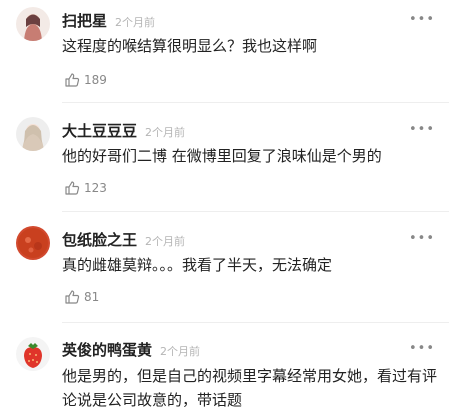 The width and height of the screenshot is (465, 415). I want to click on comment-text: 他是男的，但是自己的视频里字幕经常用女她，看过有评论说是公司故意的，带话题, so click(250, 388).